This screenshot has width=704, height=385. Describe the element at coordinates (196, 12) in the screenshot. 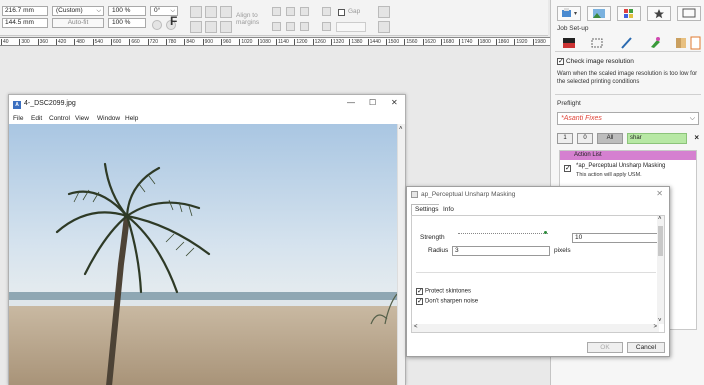

I see `align-left-icon` at that location.